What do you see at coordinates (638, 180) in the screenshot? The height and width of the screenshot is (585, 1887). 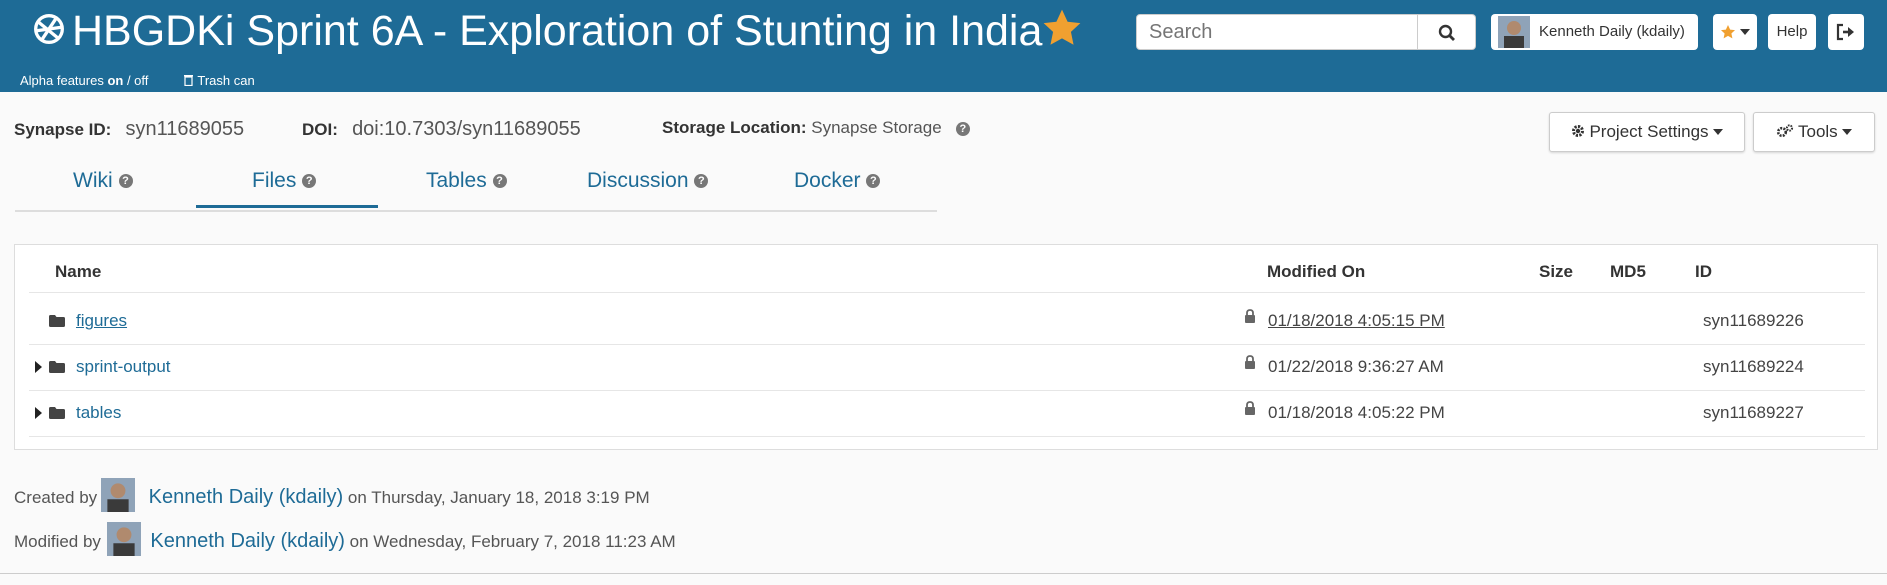 I see `tab-discussion-label: Discussion` at bounding box center [638, 180].